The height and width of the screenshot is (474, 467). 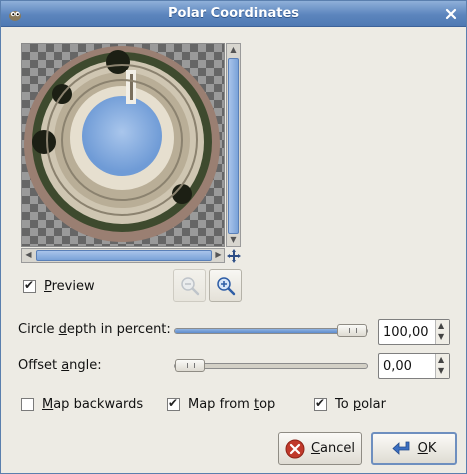 I want to click on zoom-in-icon, so click(x=225, y=285).